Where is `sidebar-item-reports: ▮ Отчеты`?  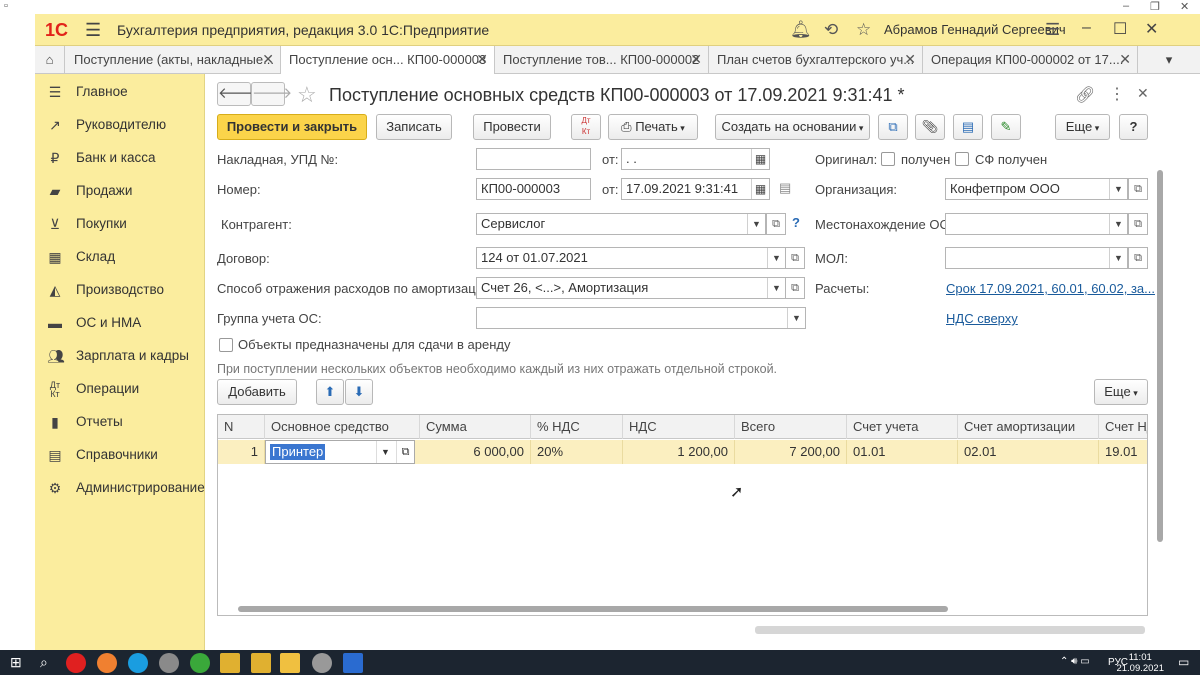
sidebar-item-reports: ▮ Отчеты is located at coordinates (120, 422).